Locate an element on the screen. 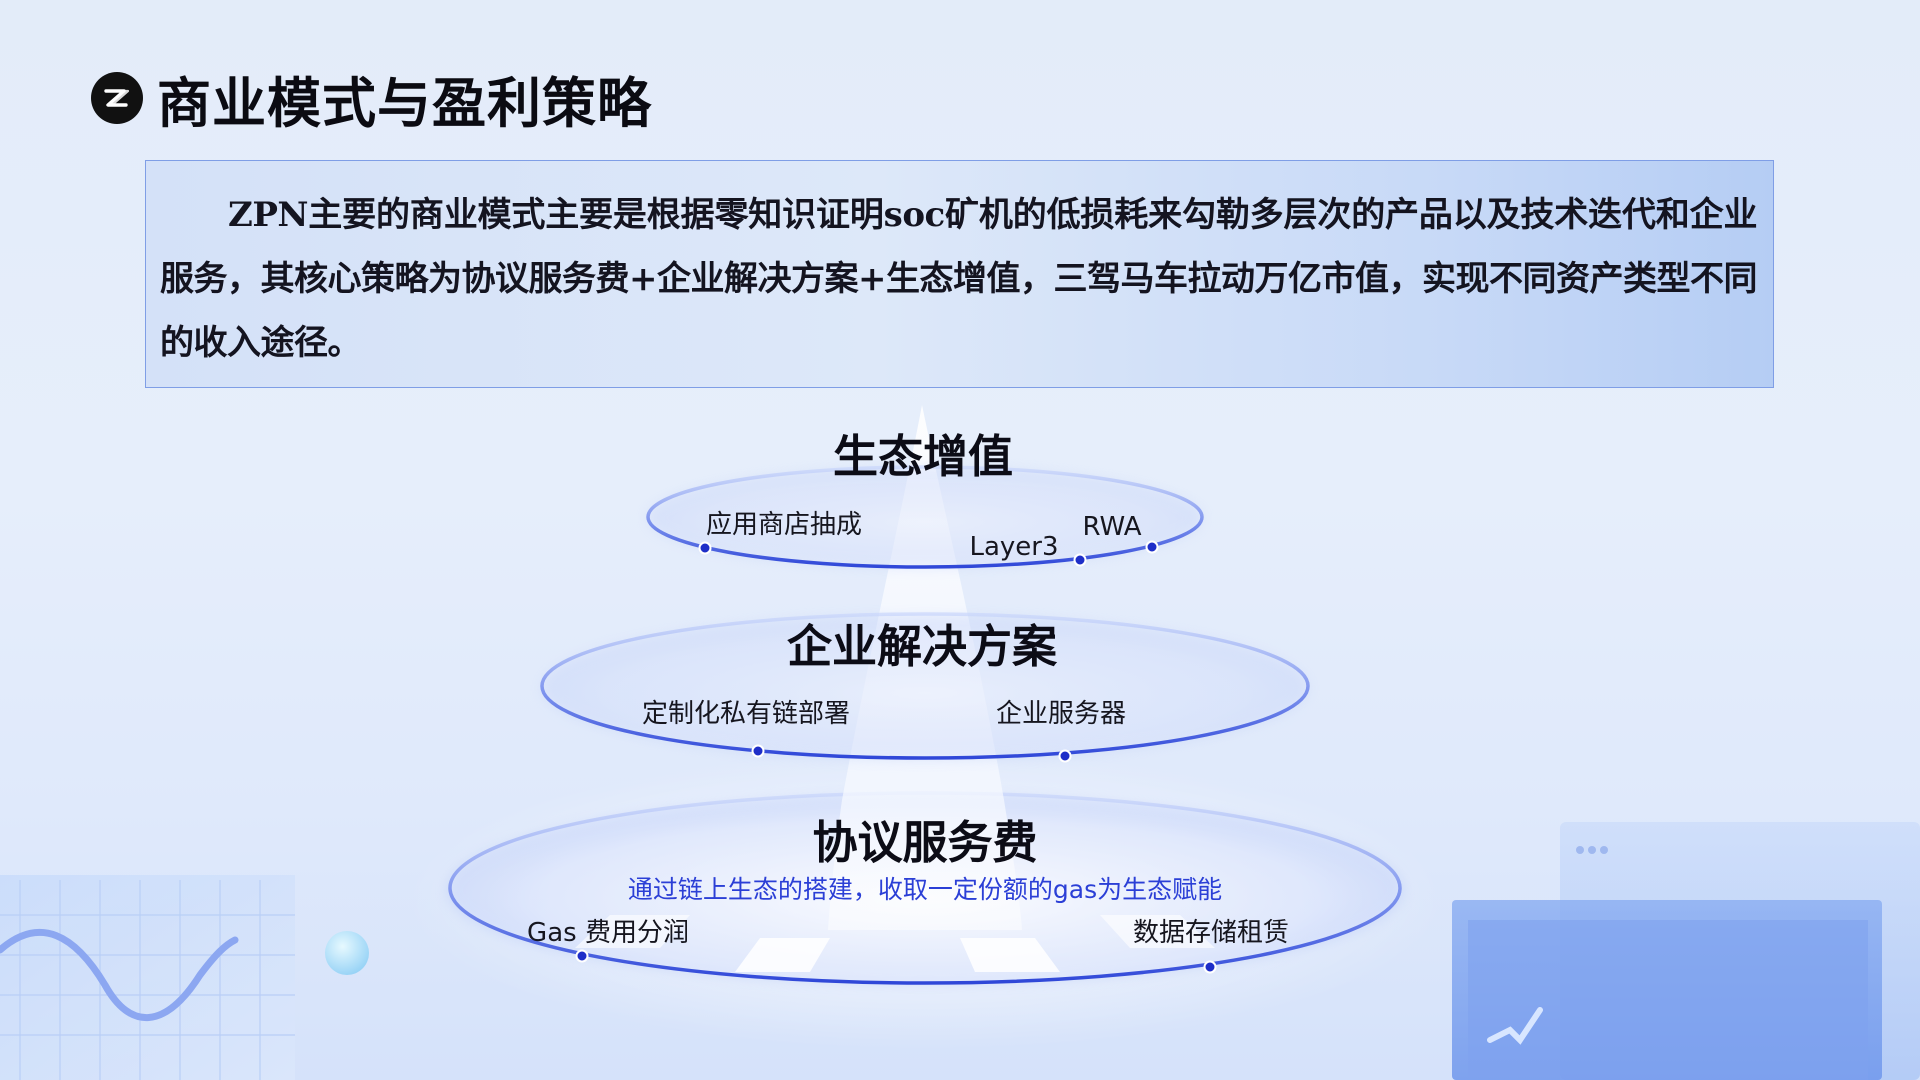 The width and height of the screenshot is (1920, 1080). marker-rwa is located at coordinates (1152, 547).